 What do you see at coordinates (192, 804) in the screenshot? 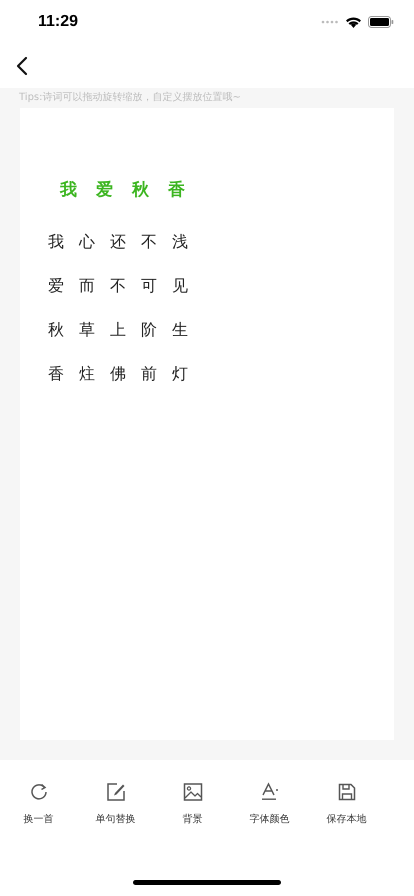
I see `toolbar-button: 背景` at bounding box center [192, 804].